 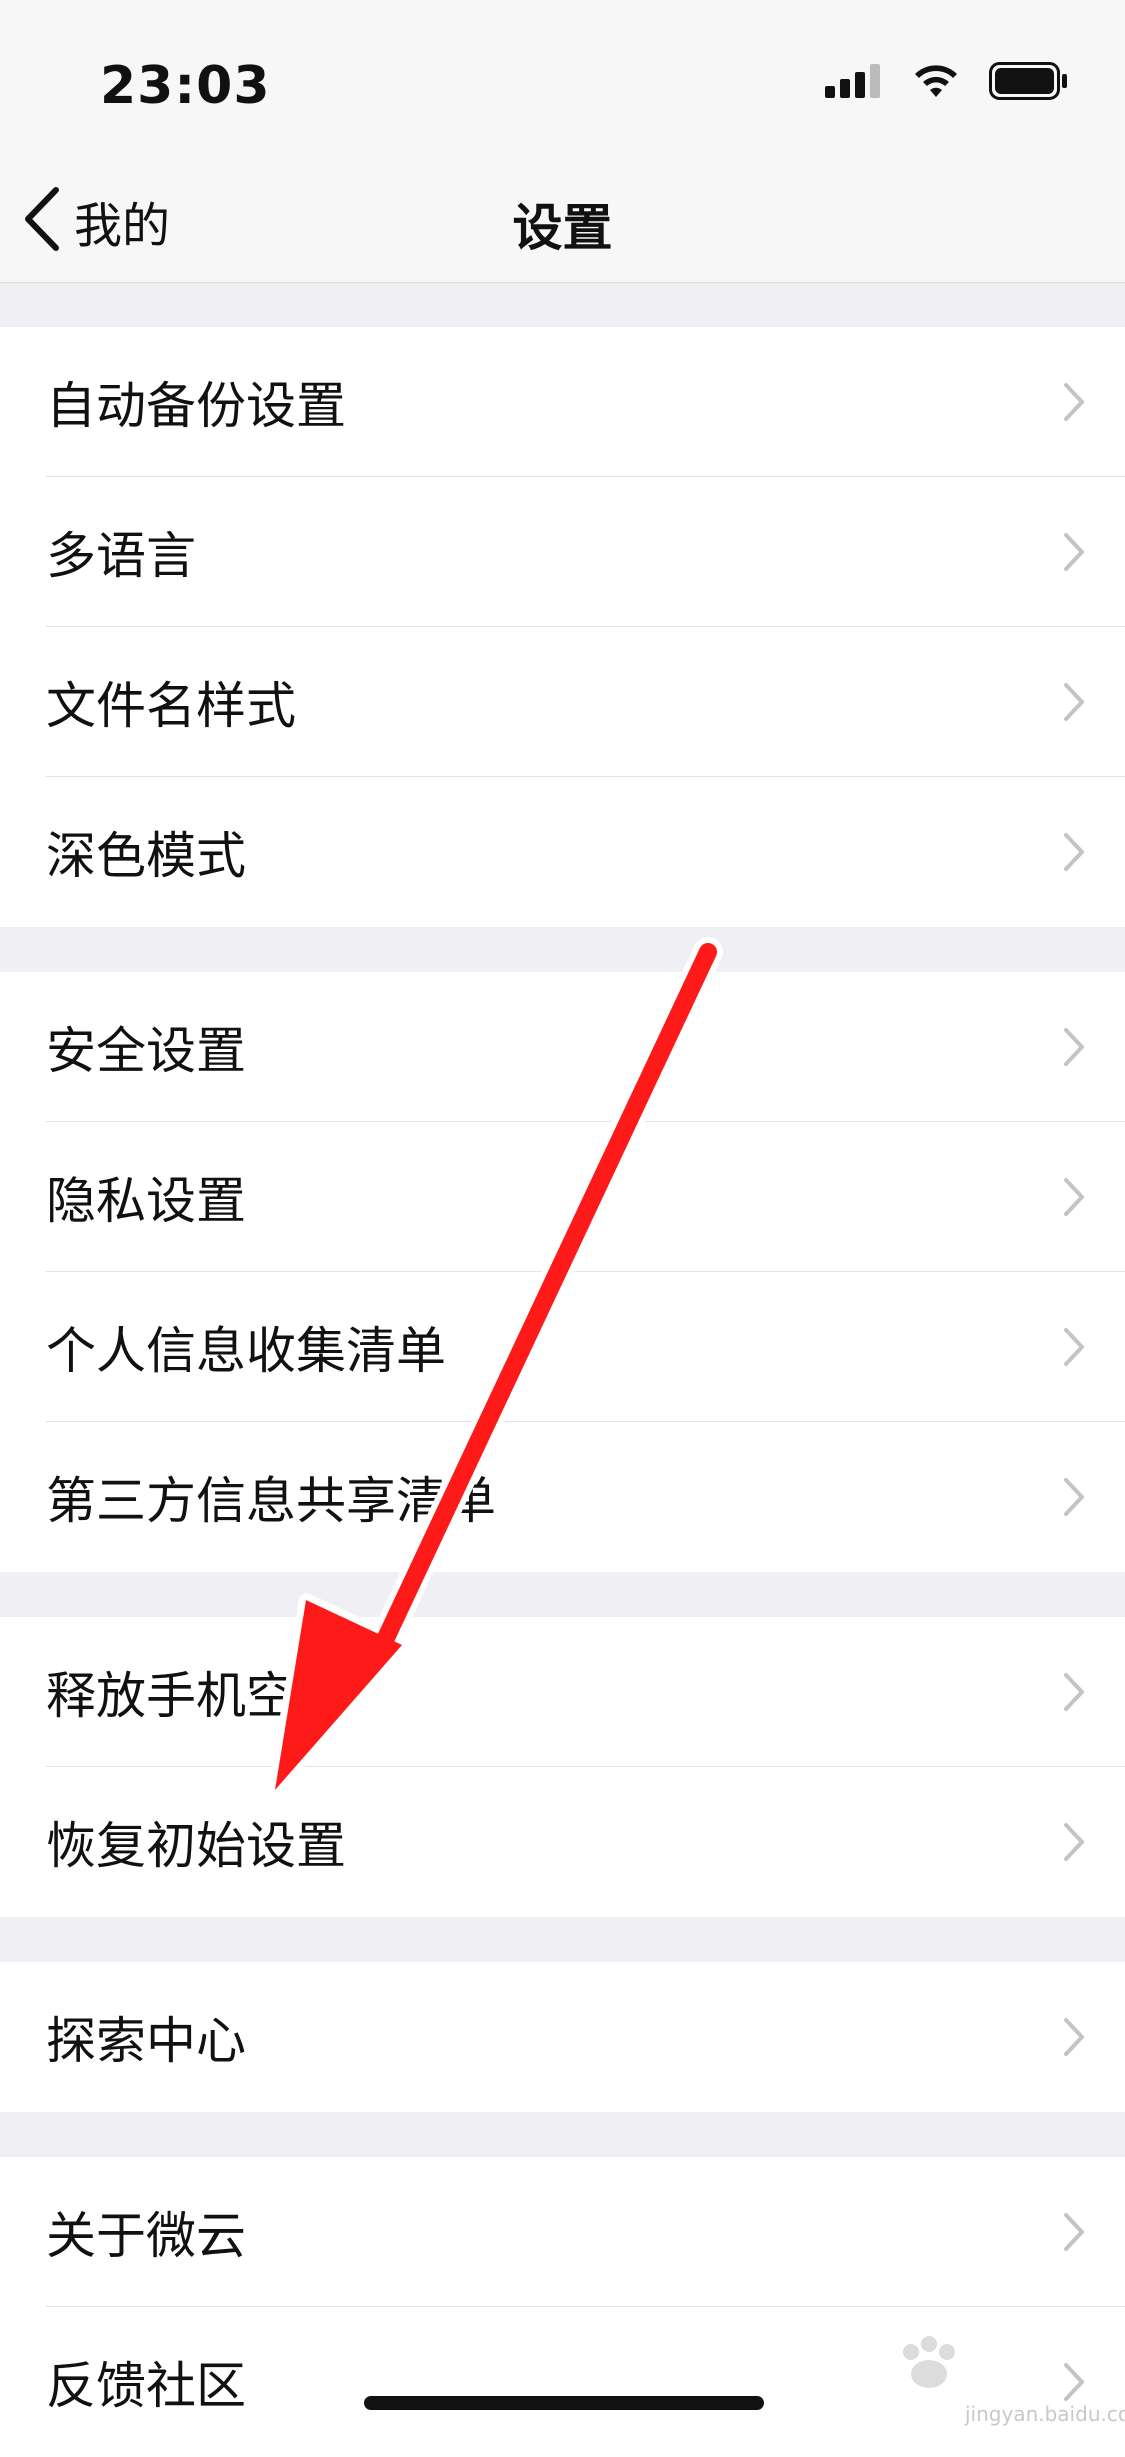 I want to click on page-title: 设置, so click(x=562, y=228).